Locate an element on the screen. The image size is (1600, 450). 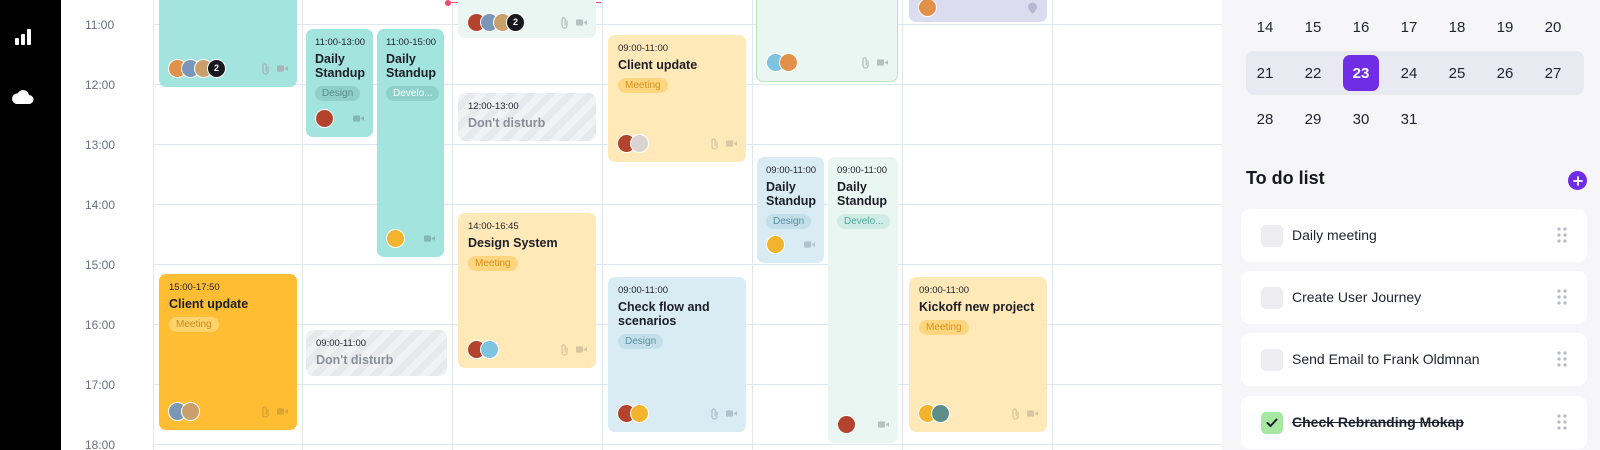
hour-label: 14:00 is located at coordinates (100, 205).